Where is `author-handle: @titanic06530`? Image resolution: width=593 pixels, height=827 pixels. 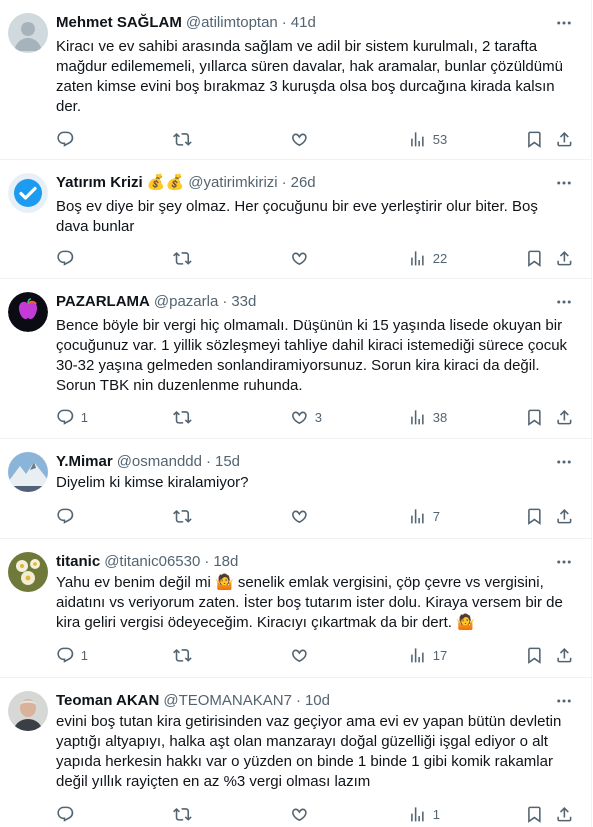
author-handle: @titanic06530 is located at coordinates (152, 561).